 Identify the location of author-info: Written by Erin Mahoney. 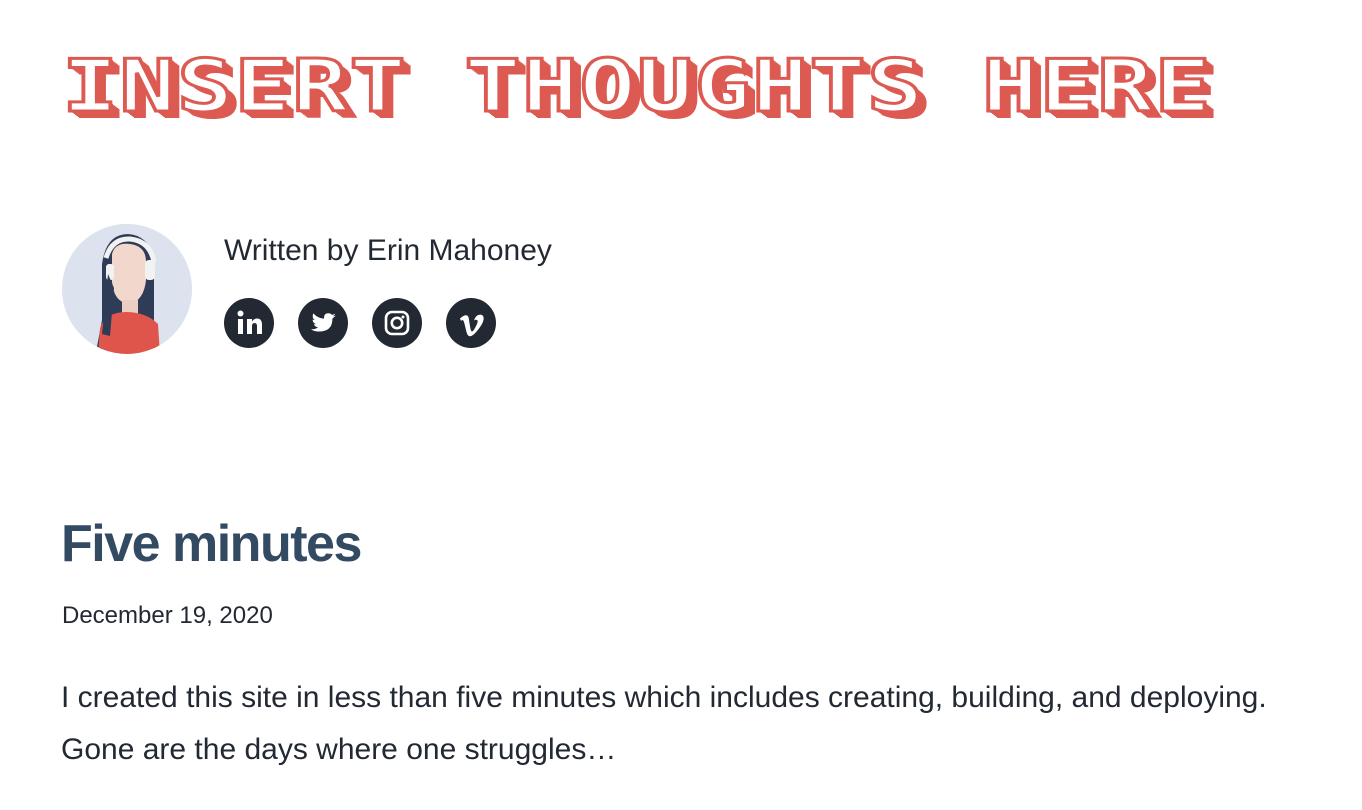
(388, 286).